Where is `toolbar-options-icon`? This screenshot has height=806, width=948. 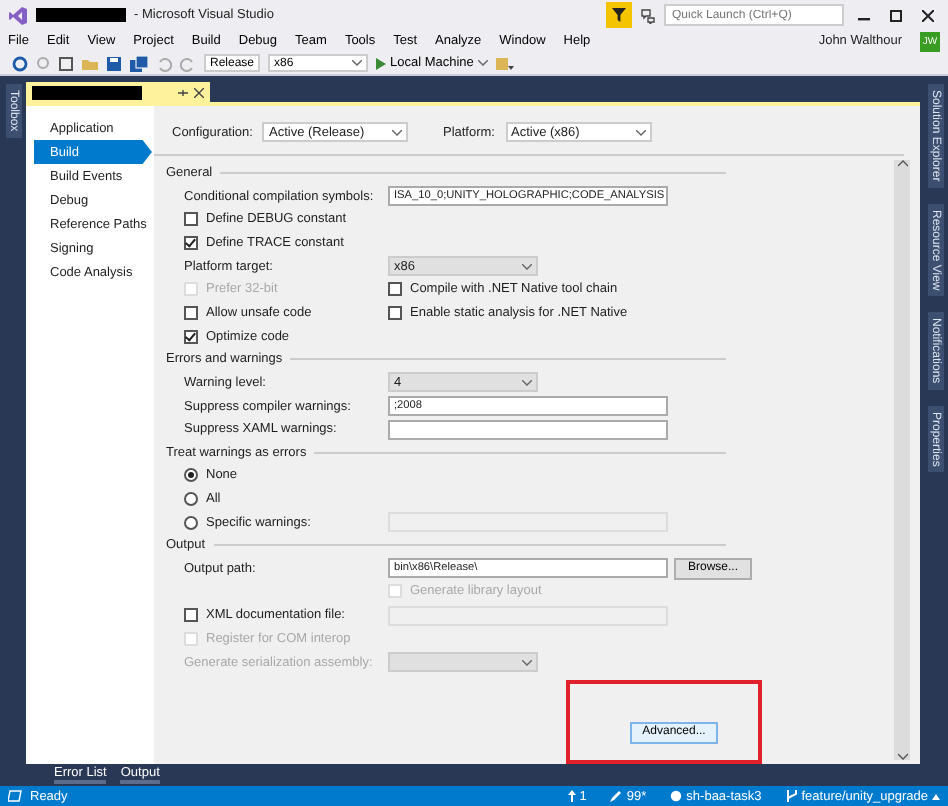 toolbar-options-icon is located at coordinates (504, 63).